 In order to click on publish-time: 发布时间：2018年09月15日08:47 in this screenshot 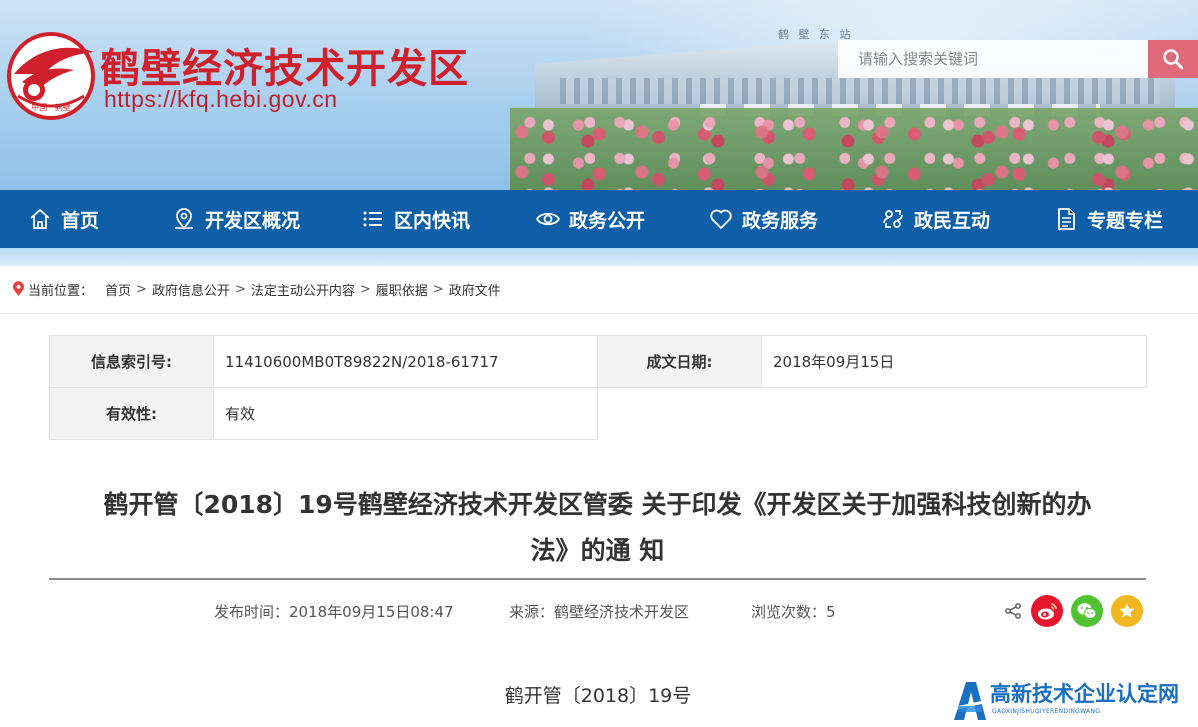, I will do `click(334, 612)`.